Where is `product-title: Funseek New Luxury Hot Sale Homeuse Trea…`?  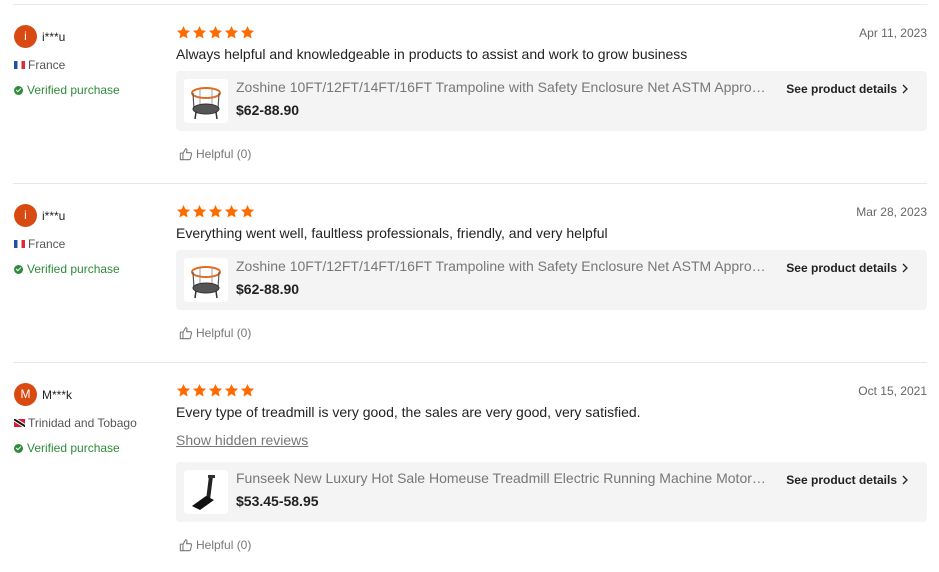
product-title: Funseek New Luxury Hot Sale Homeuse Trea… is located at coordinates (501, 478).